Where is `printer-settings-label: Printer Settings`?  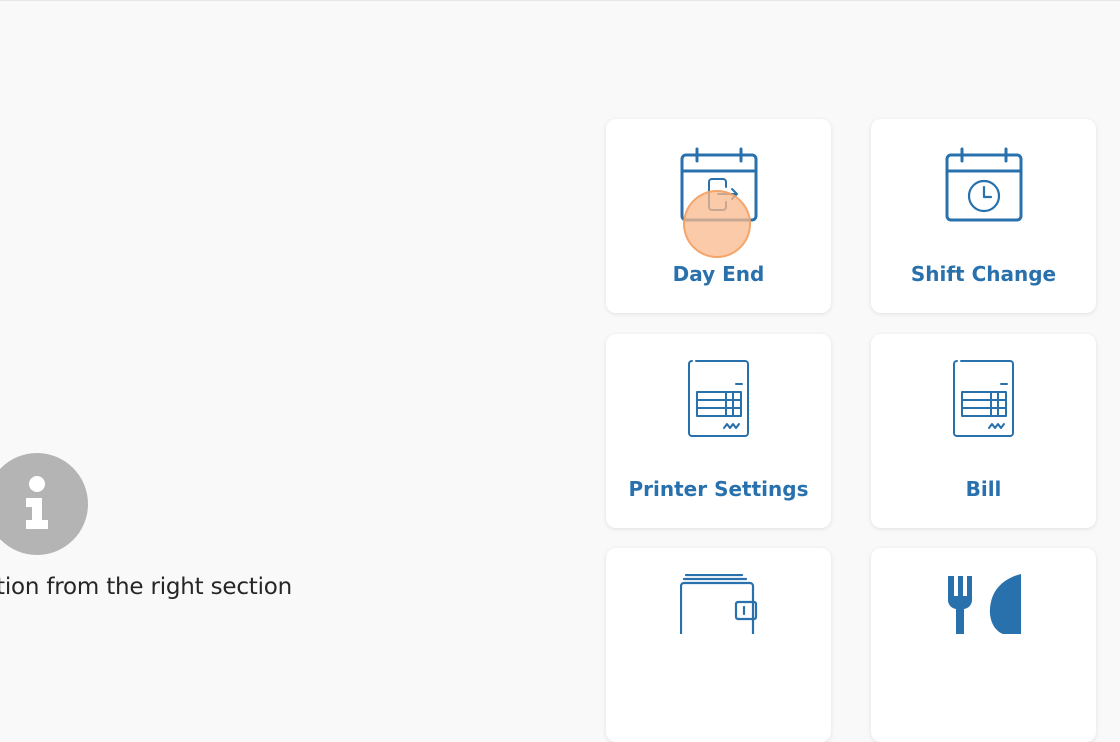
printer-settings-label: Printer Settings is located at coordinates (718, 489).